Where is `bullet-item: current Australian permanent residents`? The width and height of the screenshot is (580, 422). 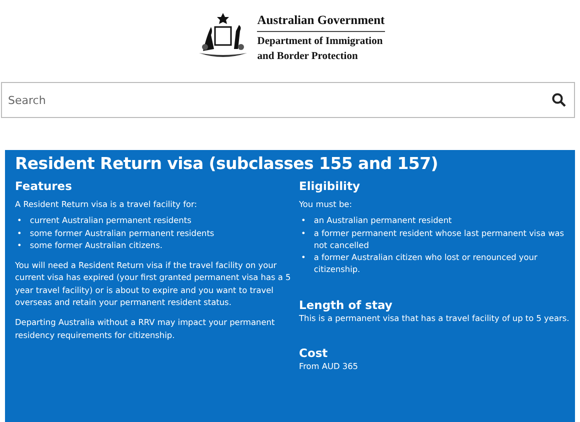
bullet-item: current Australian permanent residents is located at coordinates (111, 220).